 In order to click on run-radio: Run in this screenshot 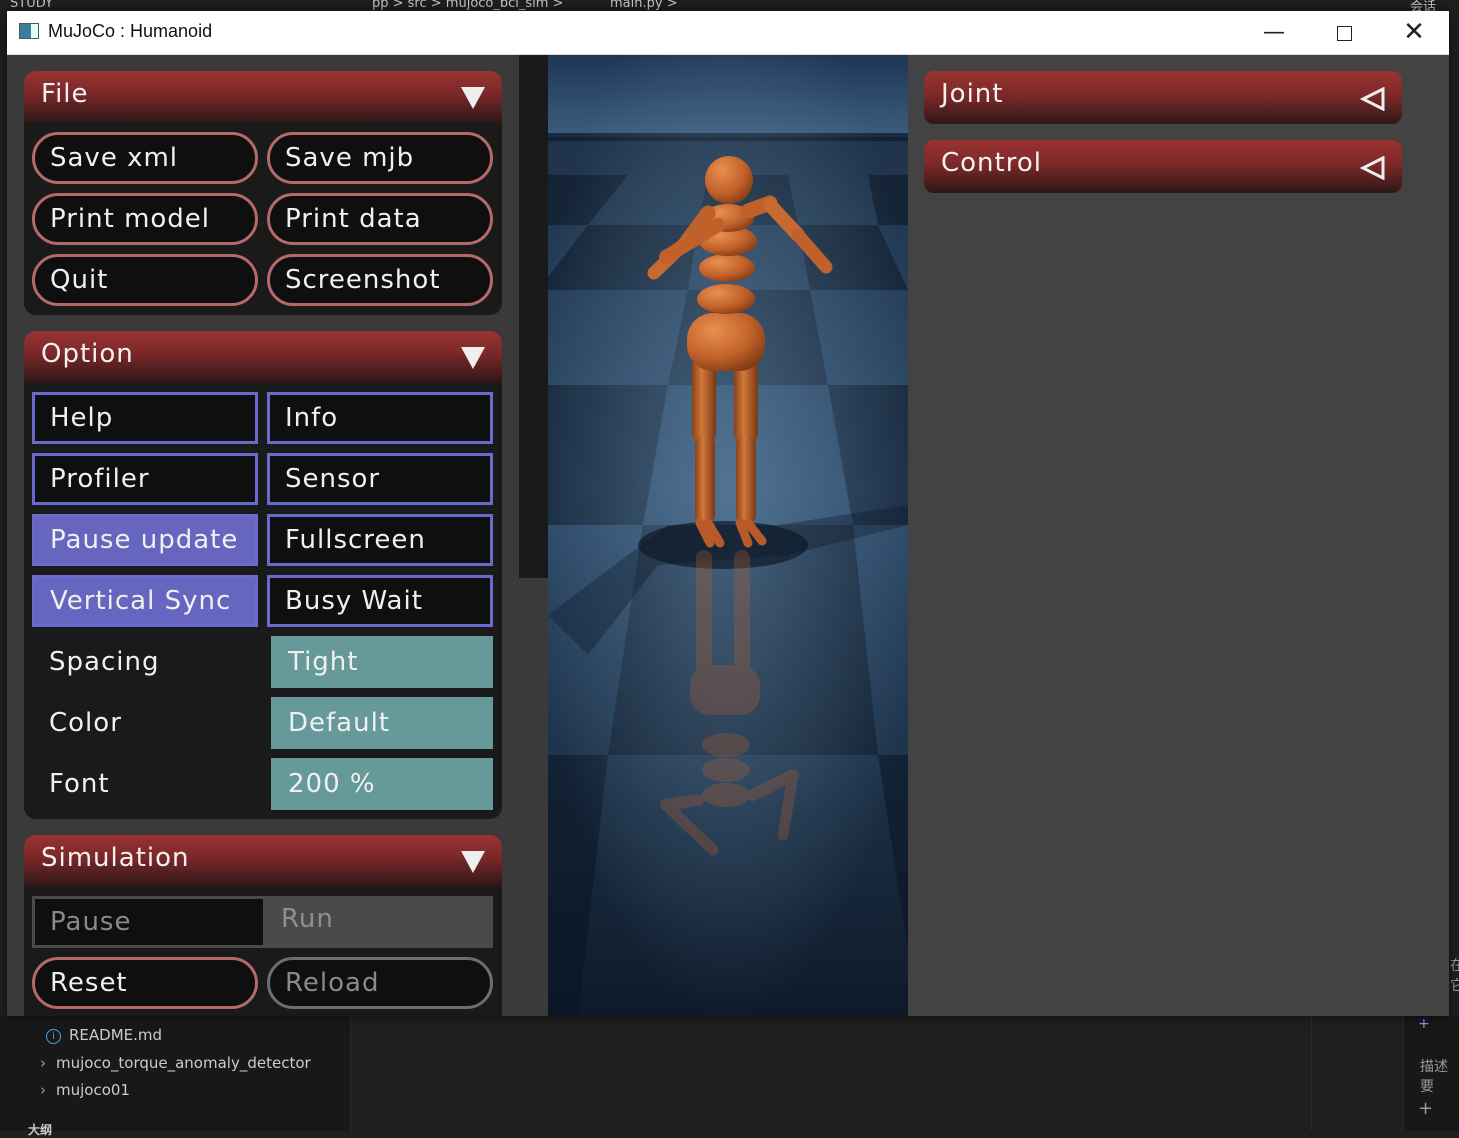, I will do `click(379, 922)`.